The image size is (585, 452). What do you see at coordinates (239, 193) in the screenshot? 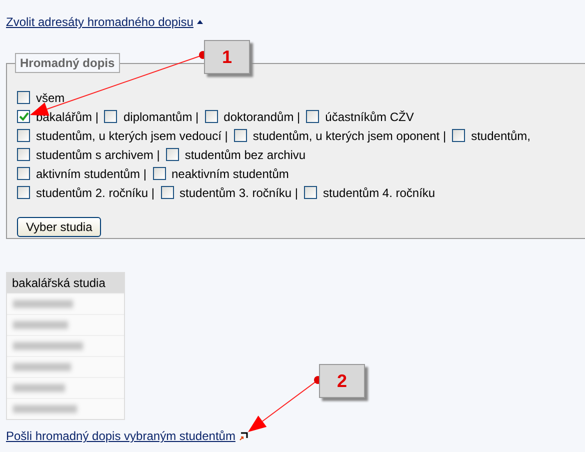
I see `checkbox-label: studentům 3. ročníku |` at bounding box center [239, 193].